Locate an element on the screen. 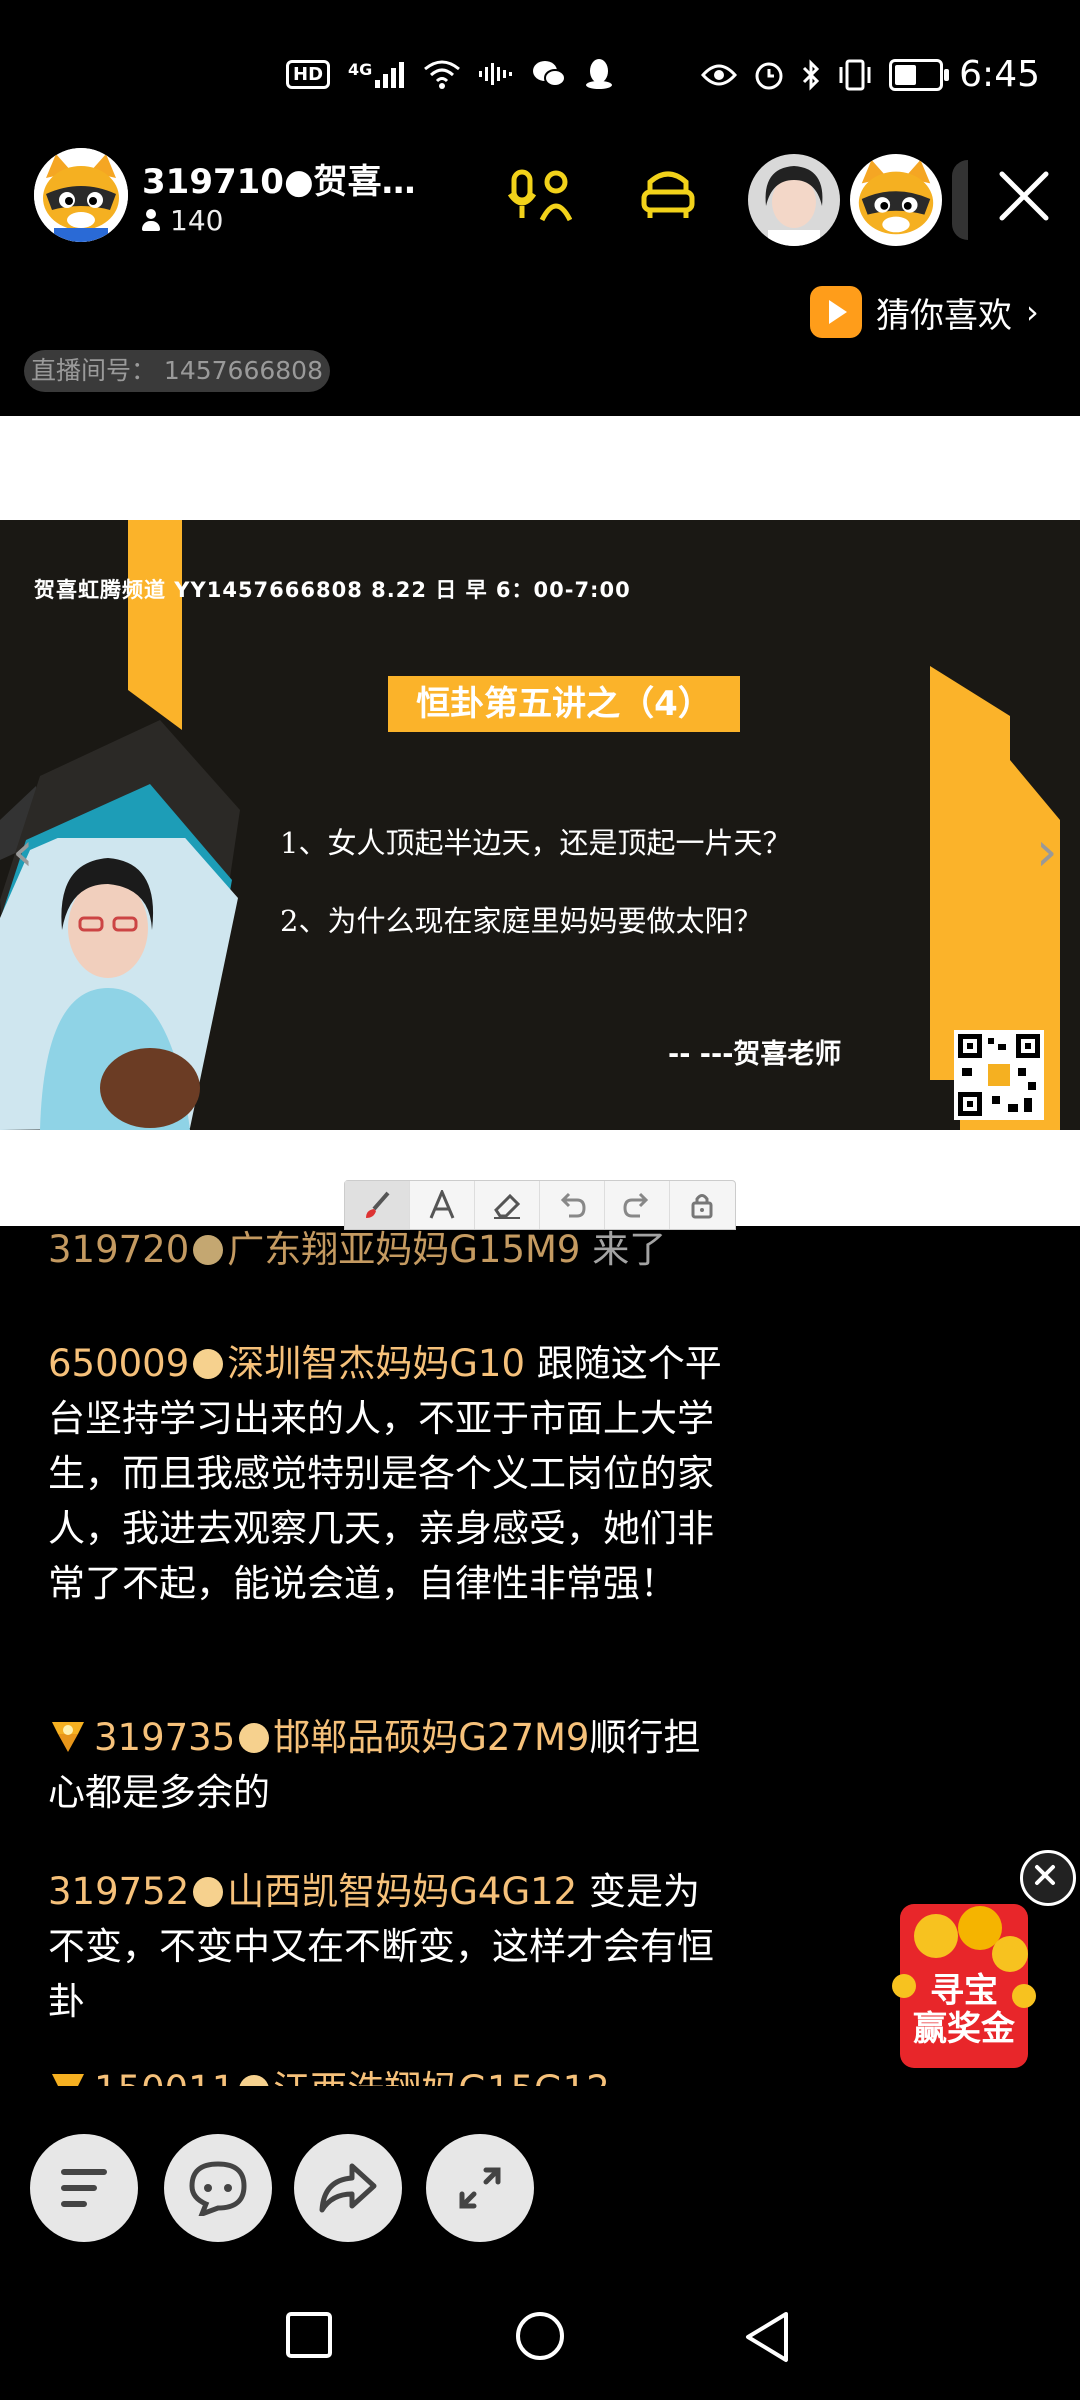  home-icon is located at coordinates (540, 2336).